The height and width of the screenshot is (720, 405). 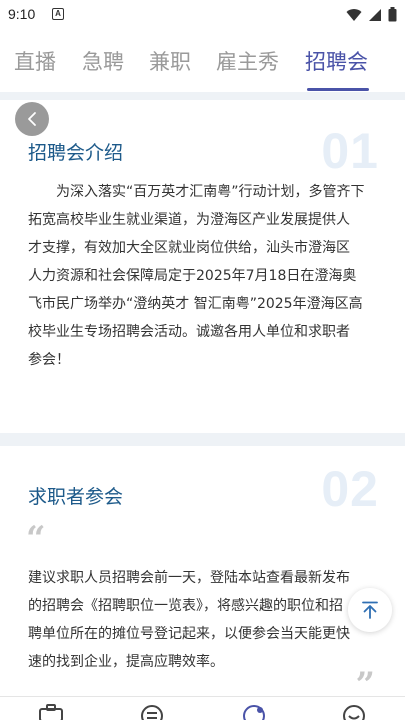 I want to click on signal-icon, so click(x=375, y=14).